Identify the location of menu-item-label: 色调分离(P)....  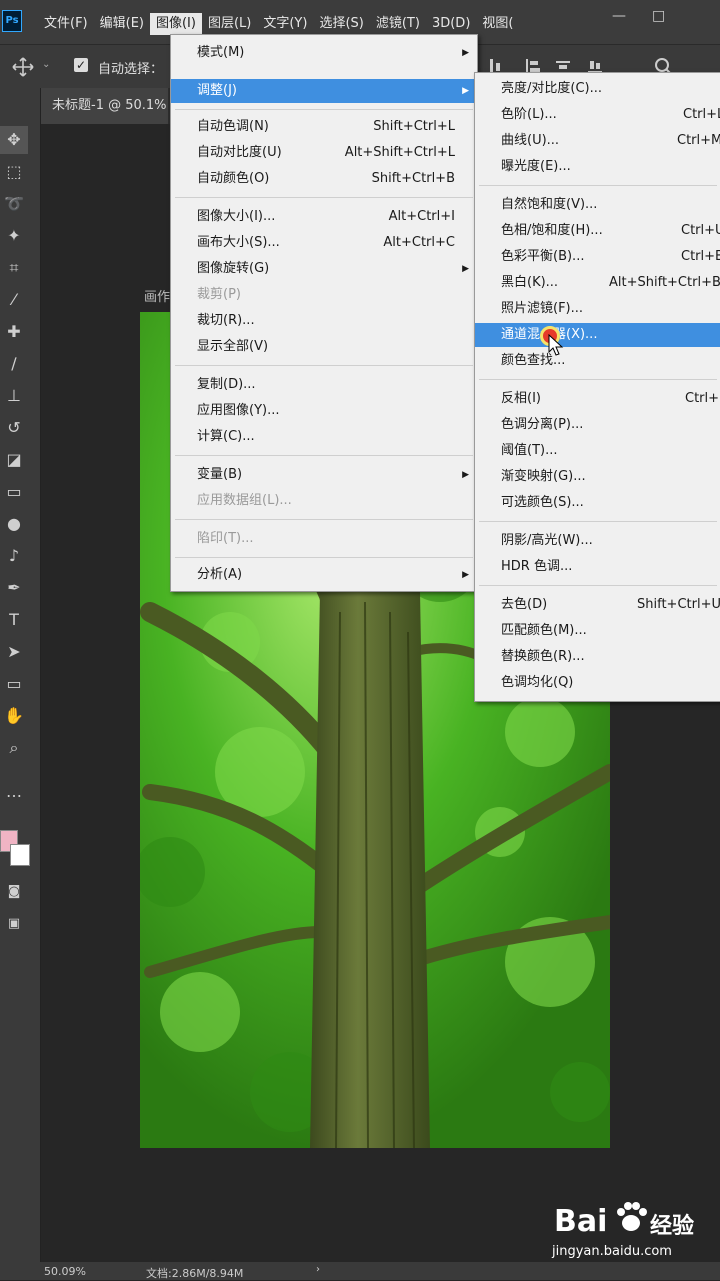
(542, 424).